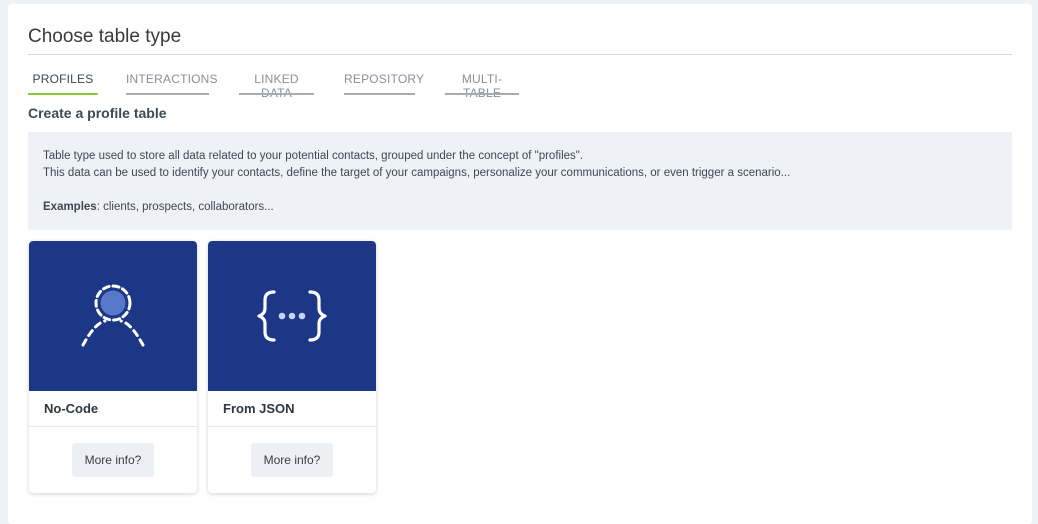 Image resolution: width=1038 pixels, height=524 pixels. Describe the element at coordinates (97, 113) in the screenshot. I see `section-title: Create a profile table` at that location.